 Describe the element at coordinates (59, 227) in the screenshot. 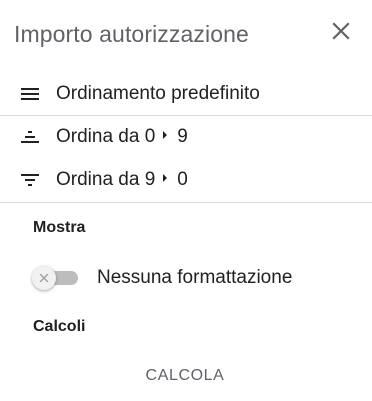

I see `display-section-title: Mostra` at that location.